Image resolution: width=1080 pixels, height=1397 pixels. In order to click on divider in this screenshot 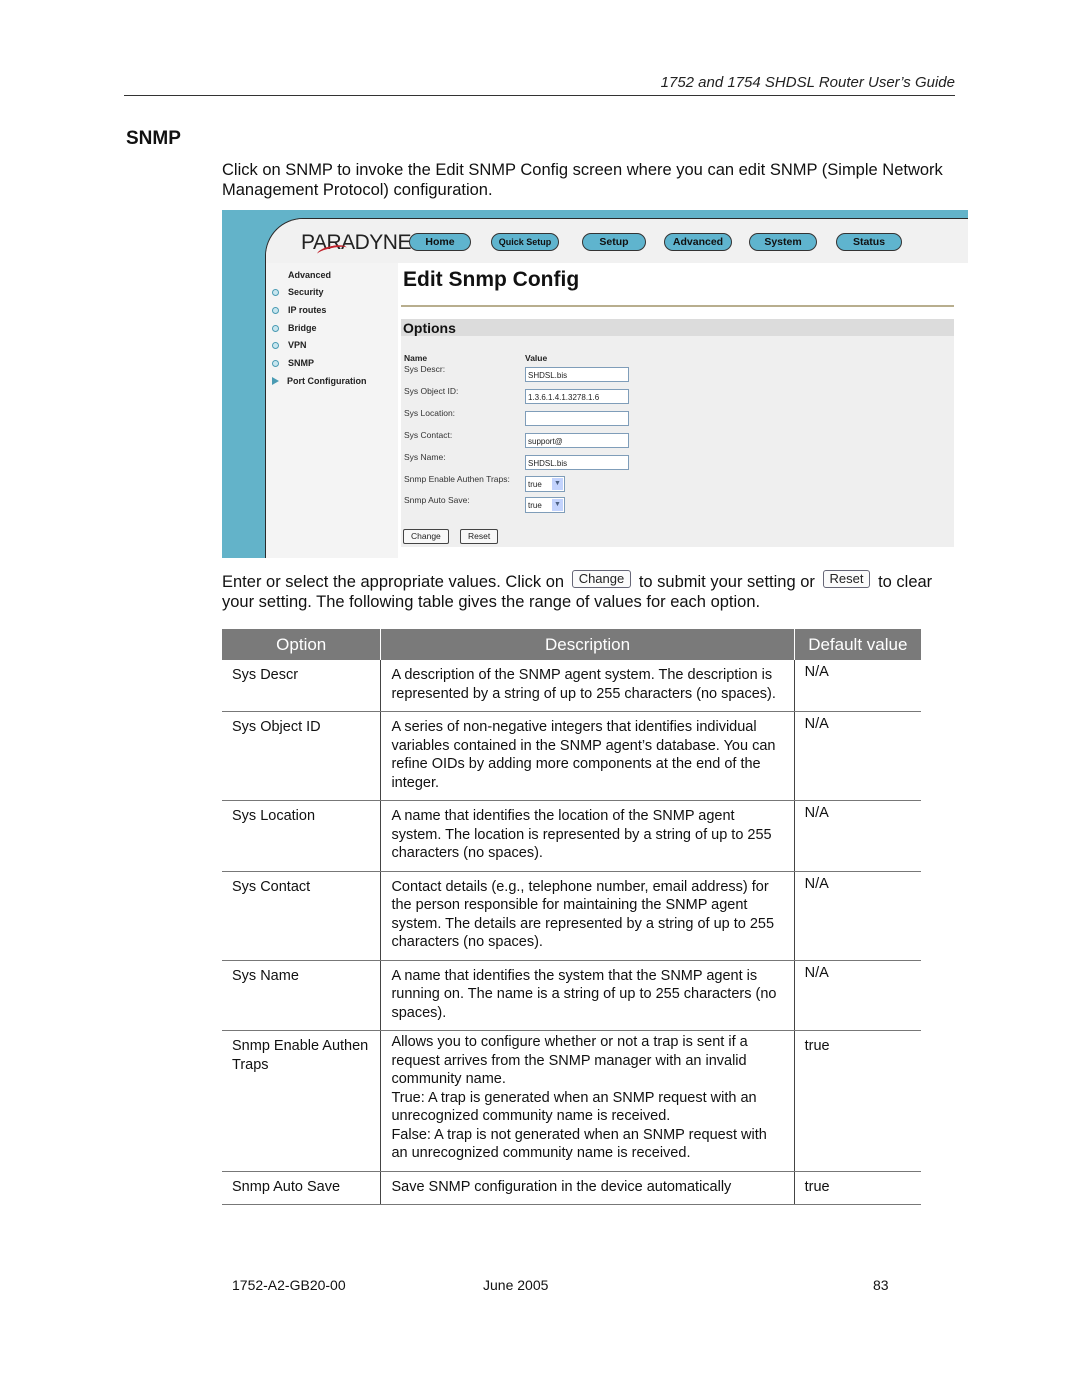, I will do `click(677, 306)`.